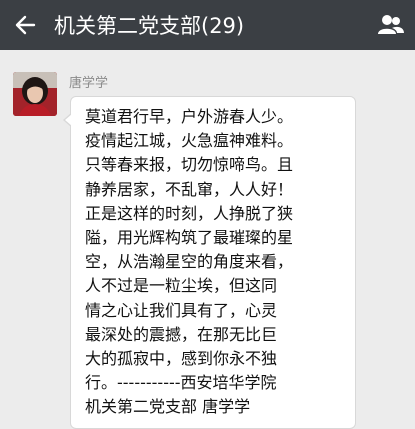 The image size is (415, 429). What do you see at coordinates (168, 407) in the screenshot?
I see `message-line: 机关第二党支部 唐学学` at bounding box center [168, 407].